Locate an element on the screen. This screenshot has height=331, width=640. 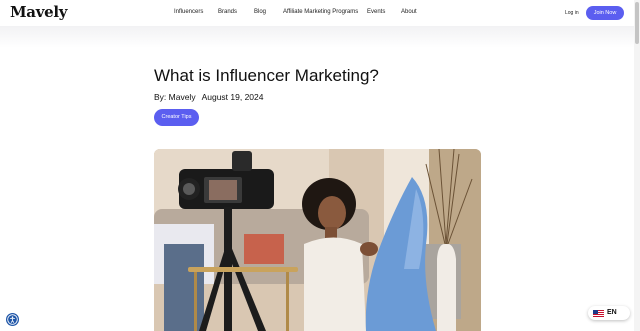
mavely-logo: Mavely is located at coordinates (39, 12).